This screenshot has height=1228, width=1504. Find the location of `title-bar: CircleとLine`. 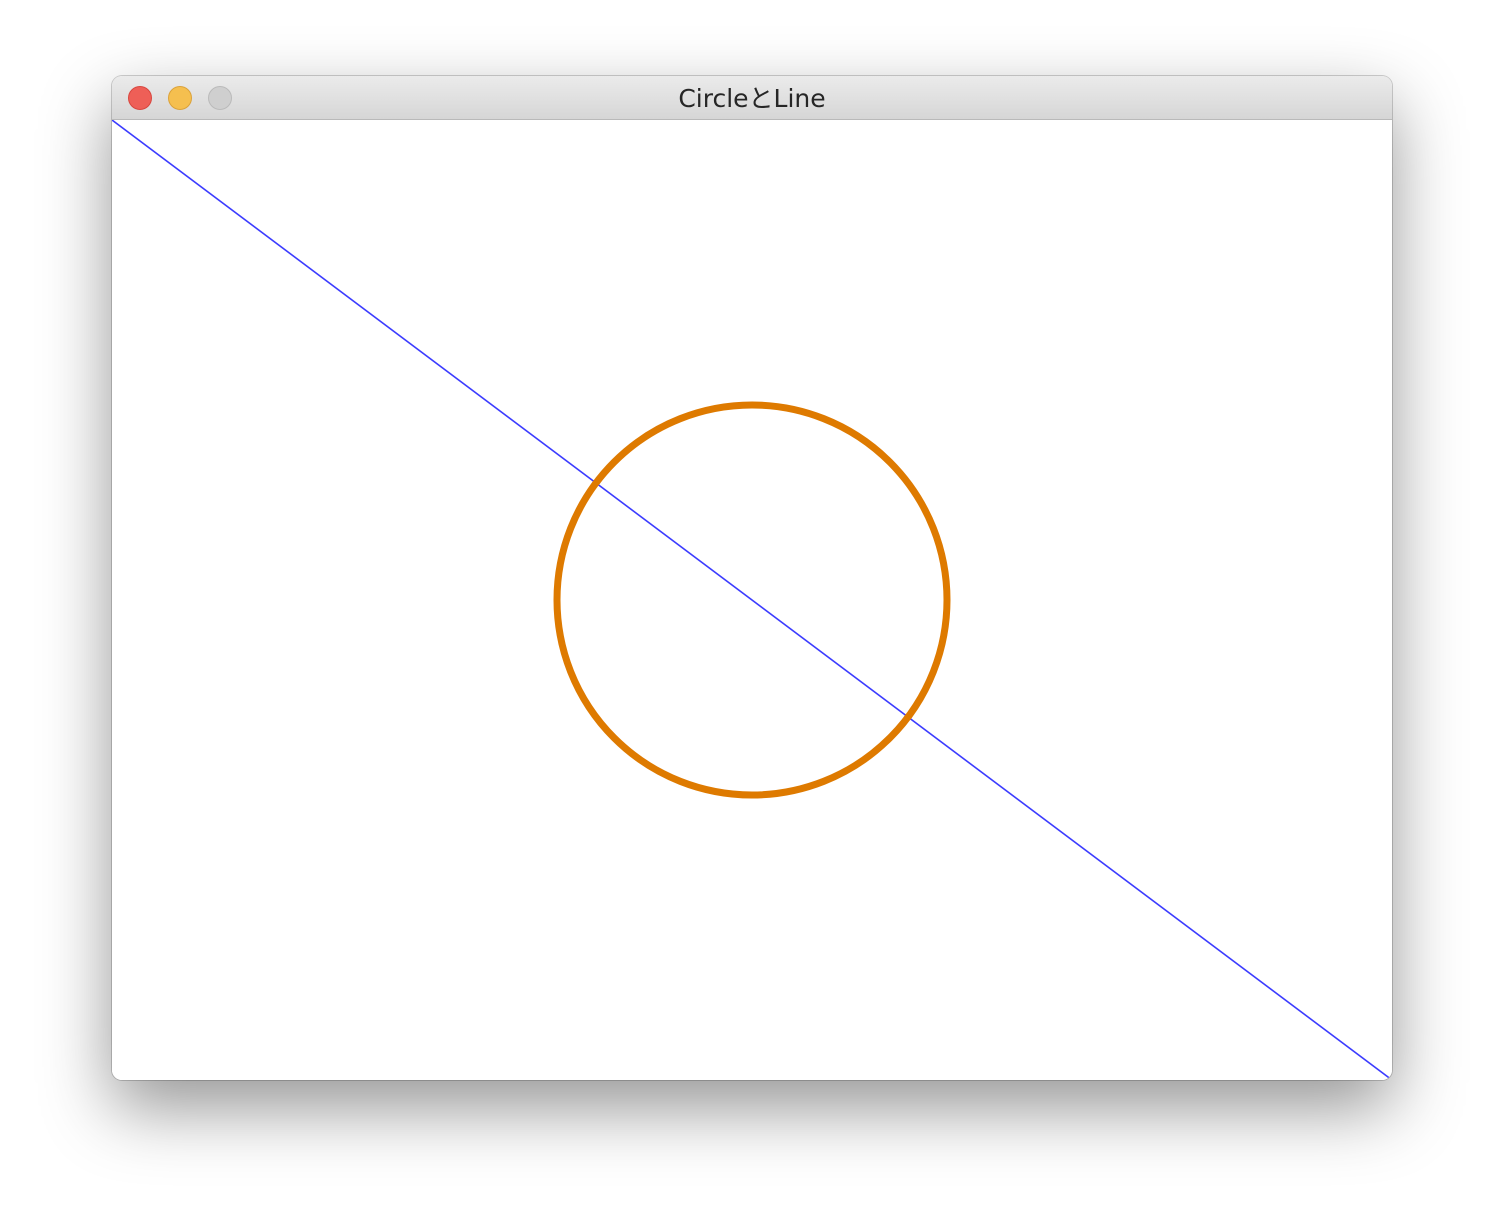

title-bar: CircleとLine is located at coordinates (752, 98).